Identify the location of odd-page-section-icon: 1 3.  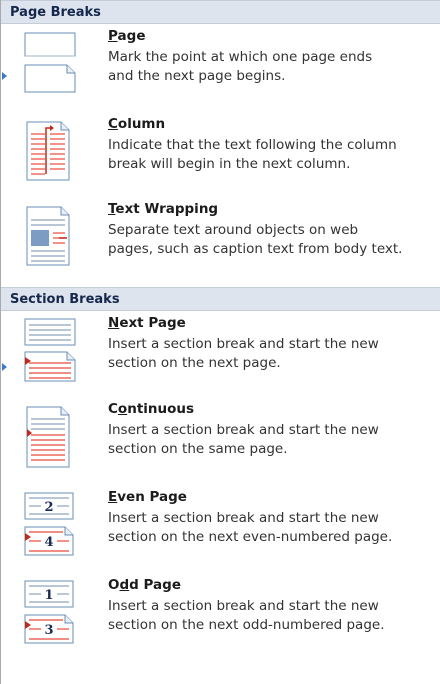
(46, 612).